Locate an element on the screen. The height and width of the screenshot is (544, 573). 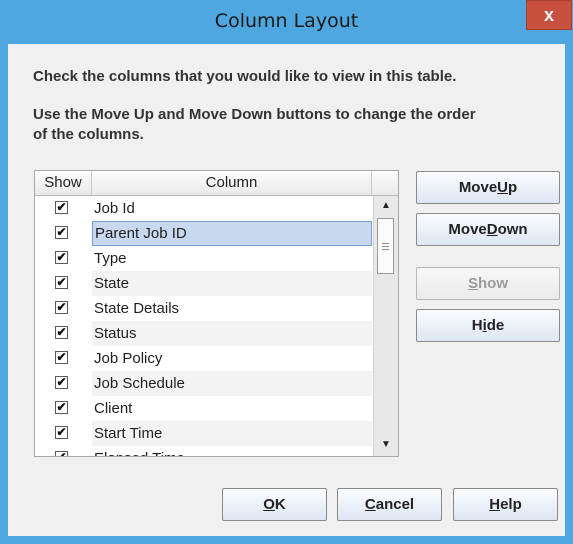
show-button: Show is located at coordinates (488, 283).